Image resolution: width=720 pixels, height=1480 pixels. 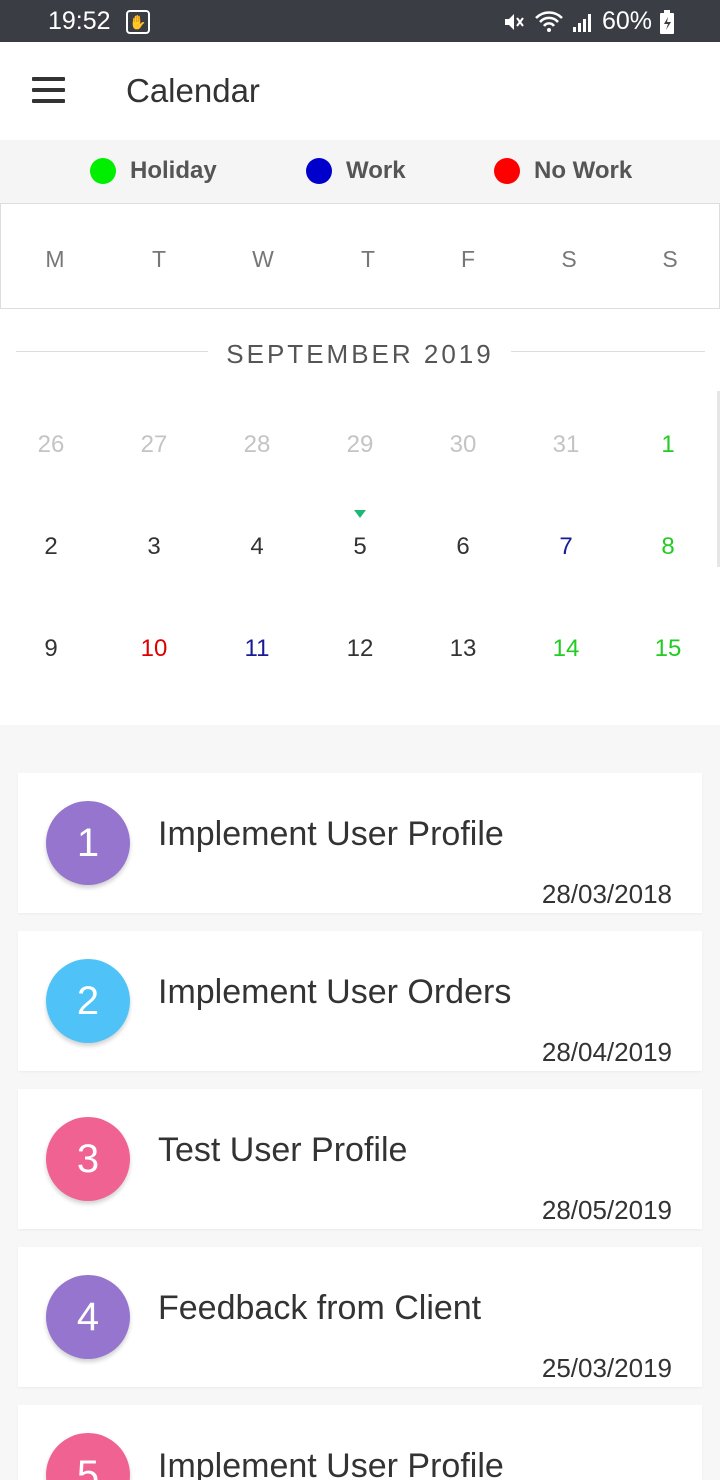 I want to click on calendar-day: 11, so click(x=257, y=649).